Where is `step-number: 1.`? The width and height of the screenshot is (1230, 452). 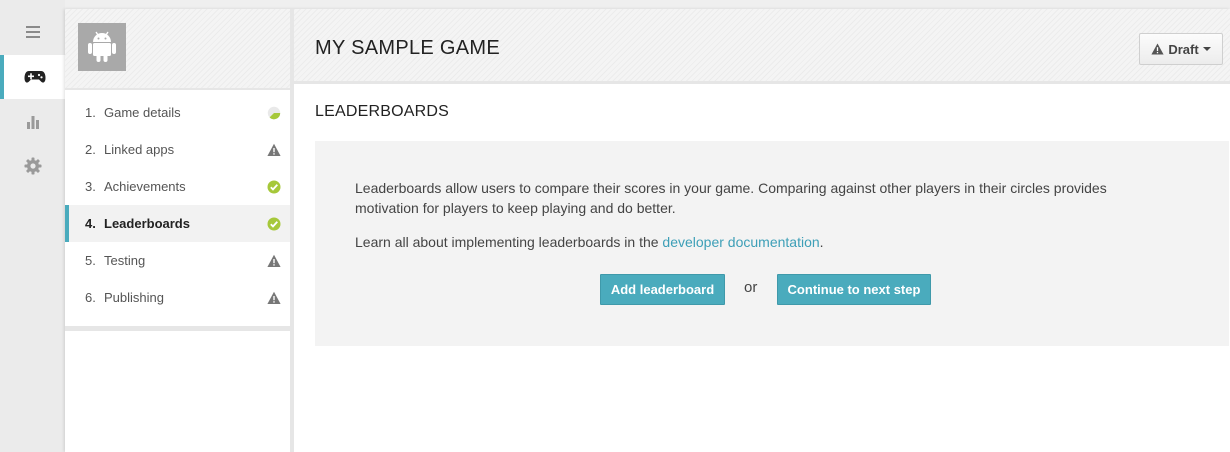 step-number: 1. is located at coordinates (90, 112).